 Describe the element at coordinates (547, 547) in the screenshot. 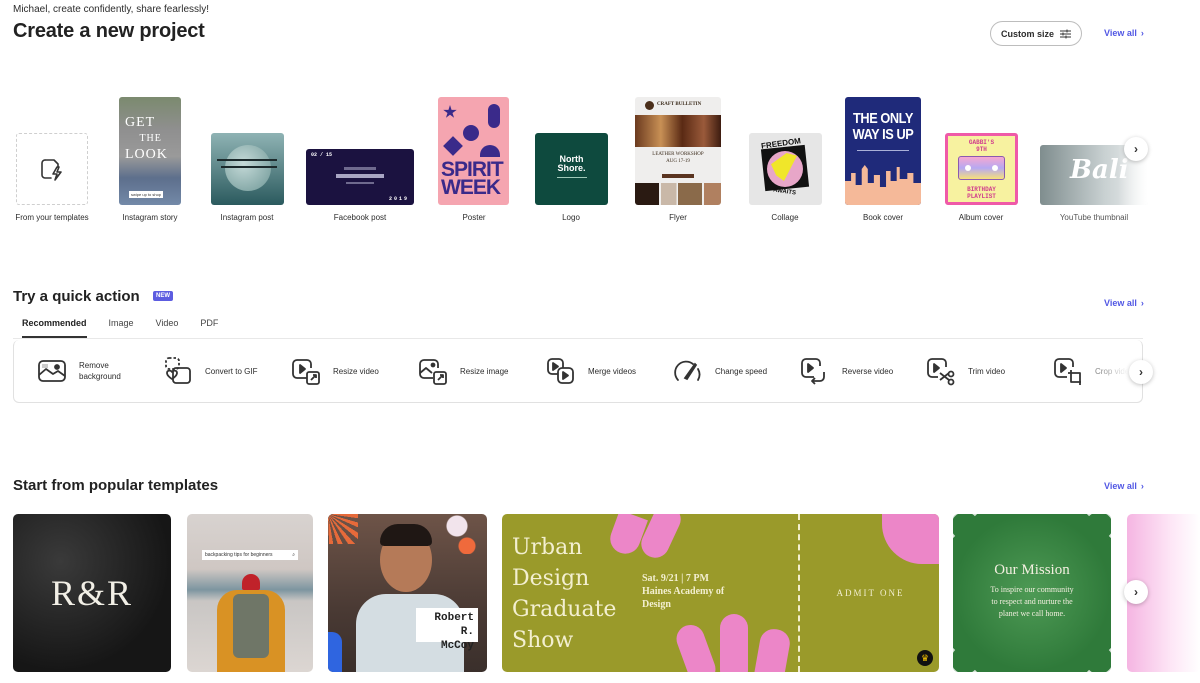

I see `template-text: Urban` at that location.